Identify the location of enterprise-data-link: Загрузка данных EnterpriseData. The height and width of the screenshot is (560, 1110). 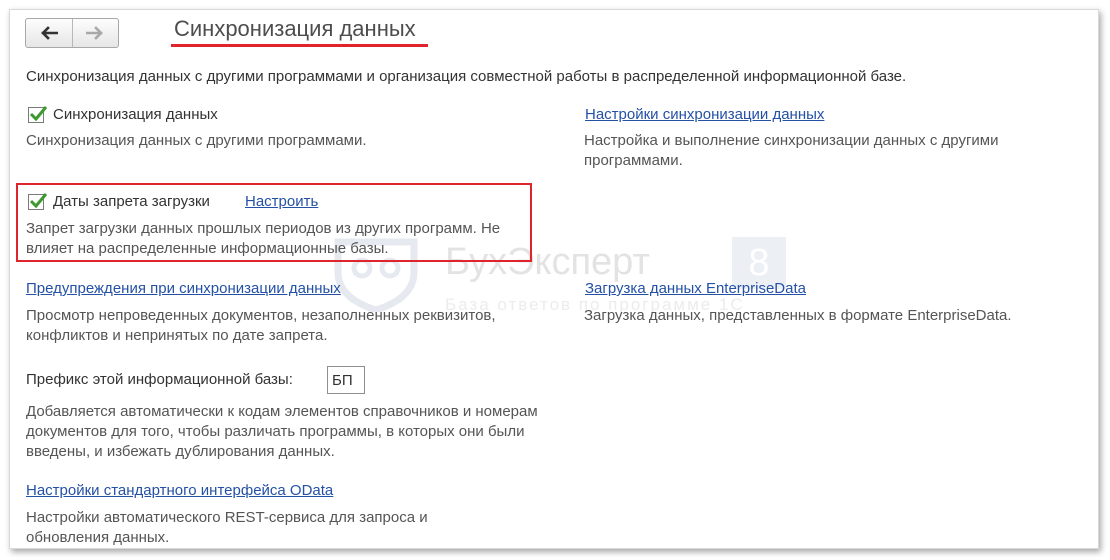
(695, 288).